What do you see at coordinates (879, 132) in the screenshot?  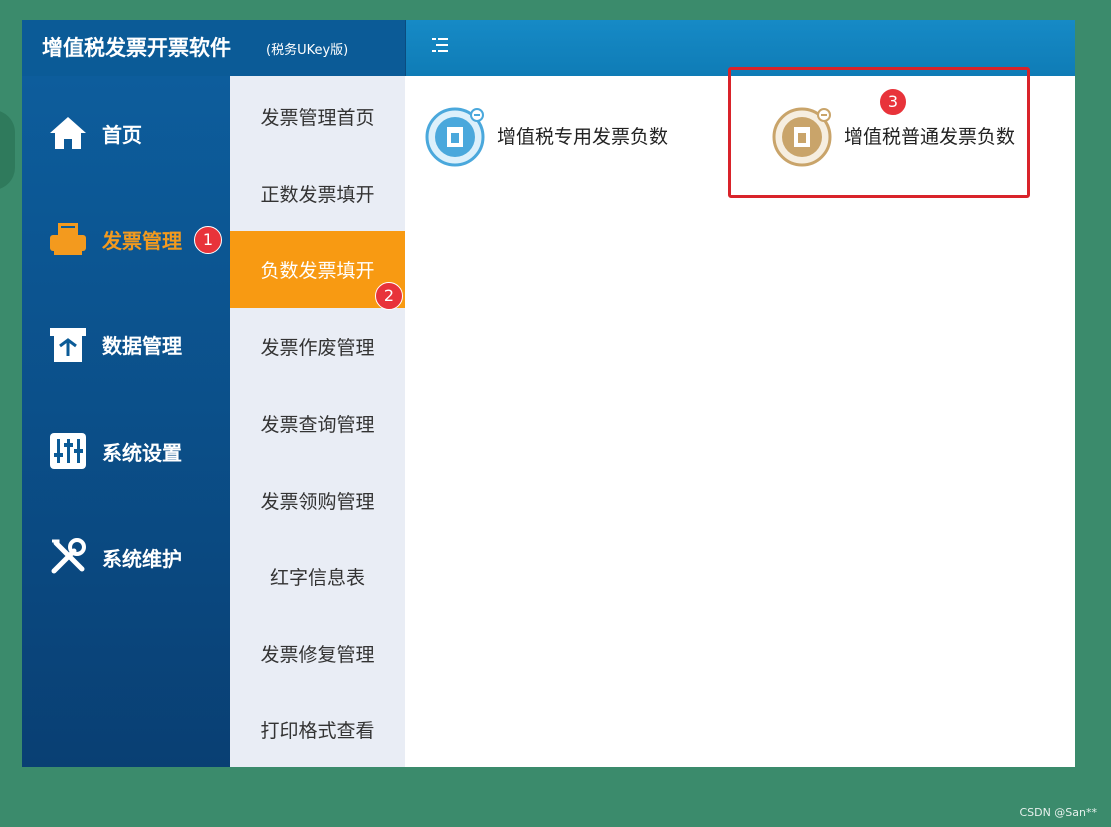 I see `highlight-box` at bounding box center [879, 132].